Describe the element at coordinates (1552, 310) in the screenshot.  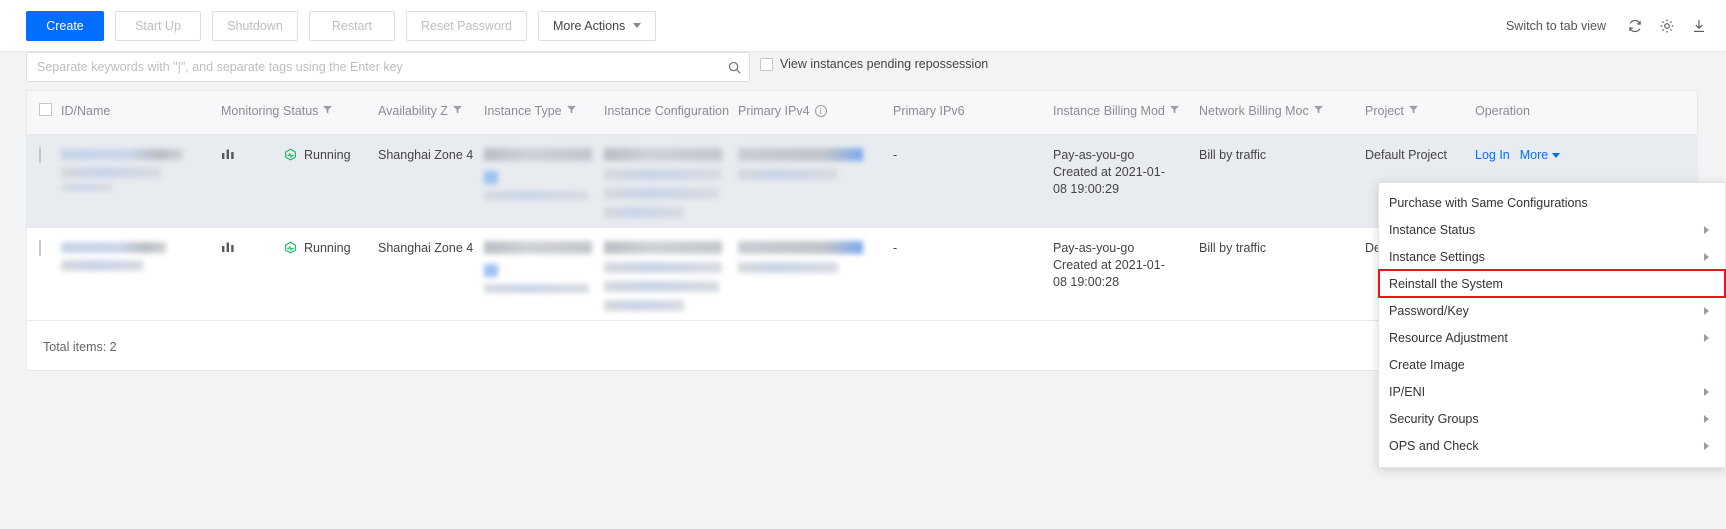
I see `menu-item-password-key: Password/Key` at that location.